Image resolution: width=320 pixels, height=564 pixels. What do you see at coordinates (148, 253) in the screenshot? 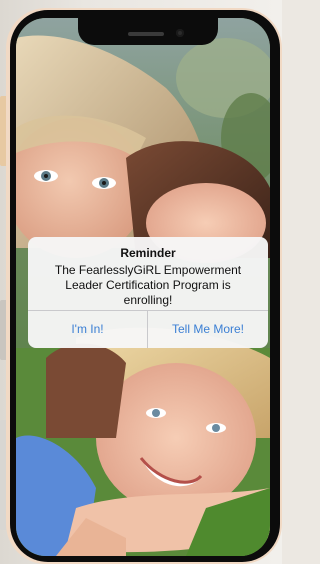
I see `alert-title: Reminder` at bounding box center [148, 253].